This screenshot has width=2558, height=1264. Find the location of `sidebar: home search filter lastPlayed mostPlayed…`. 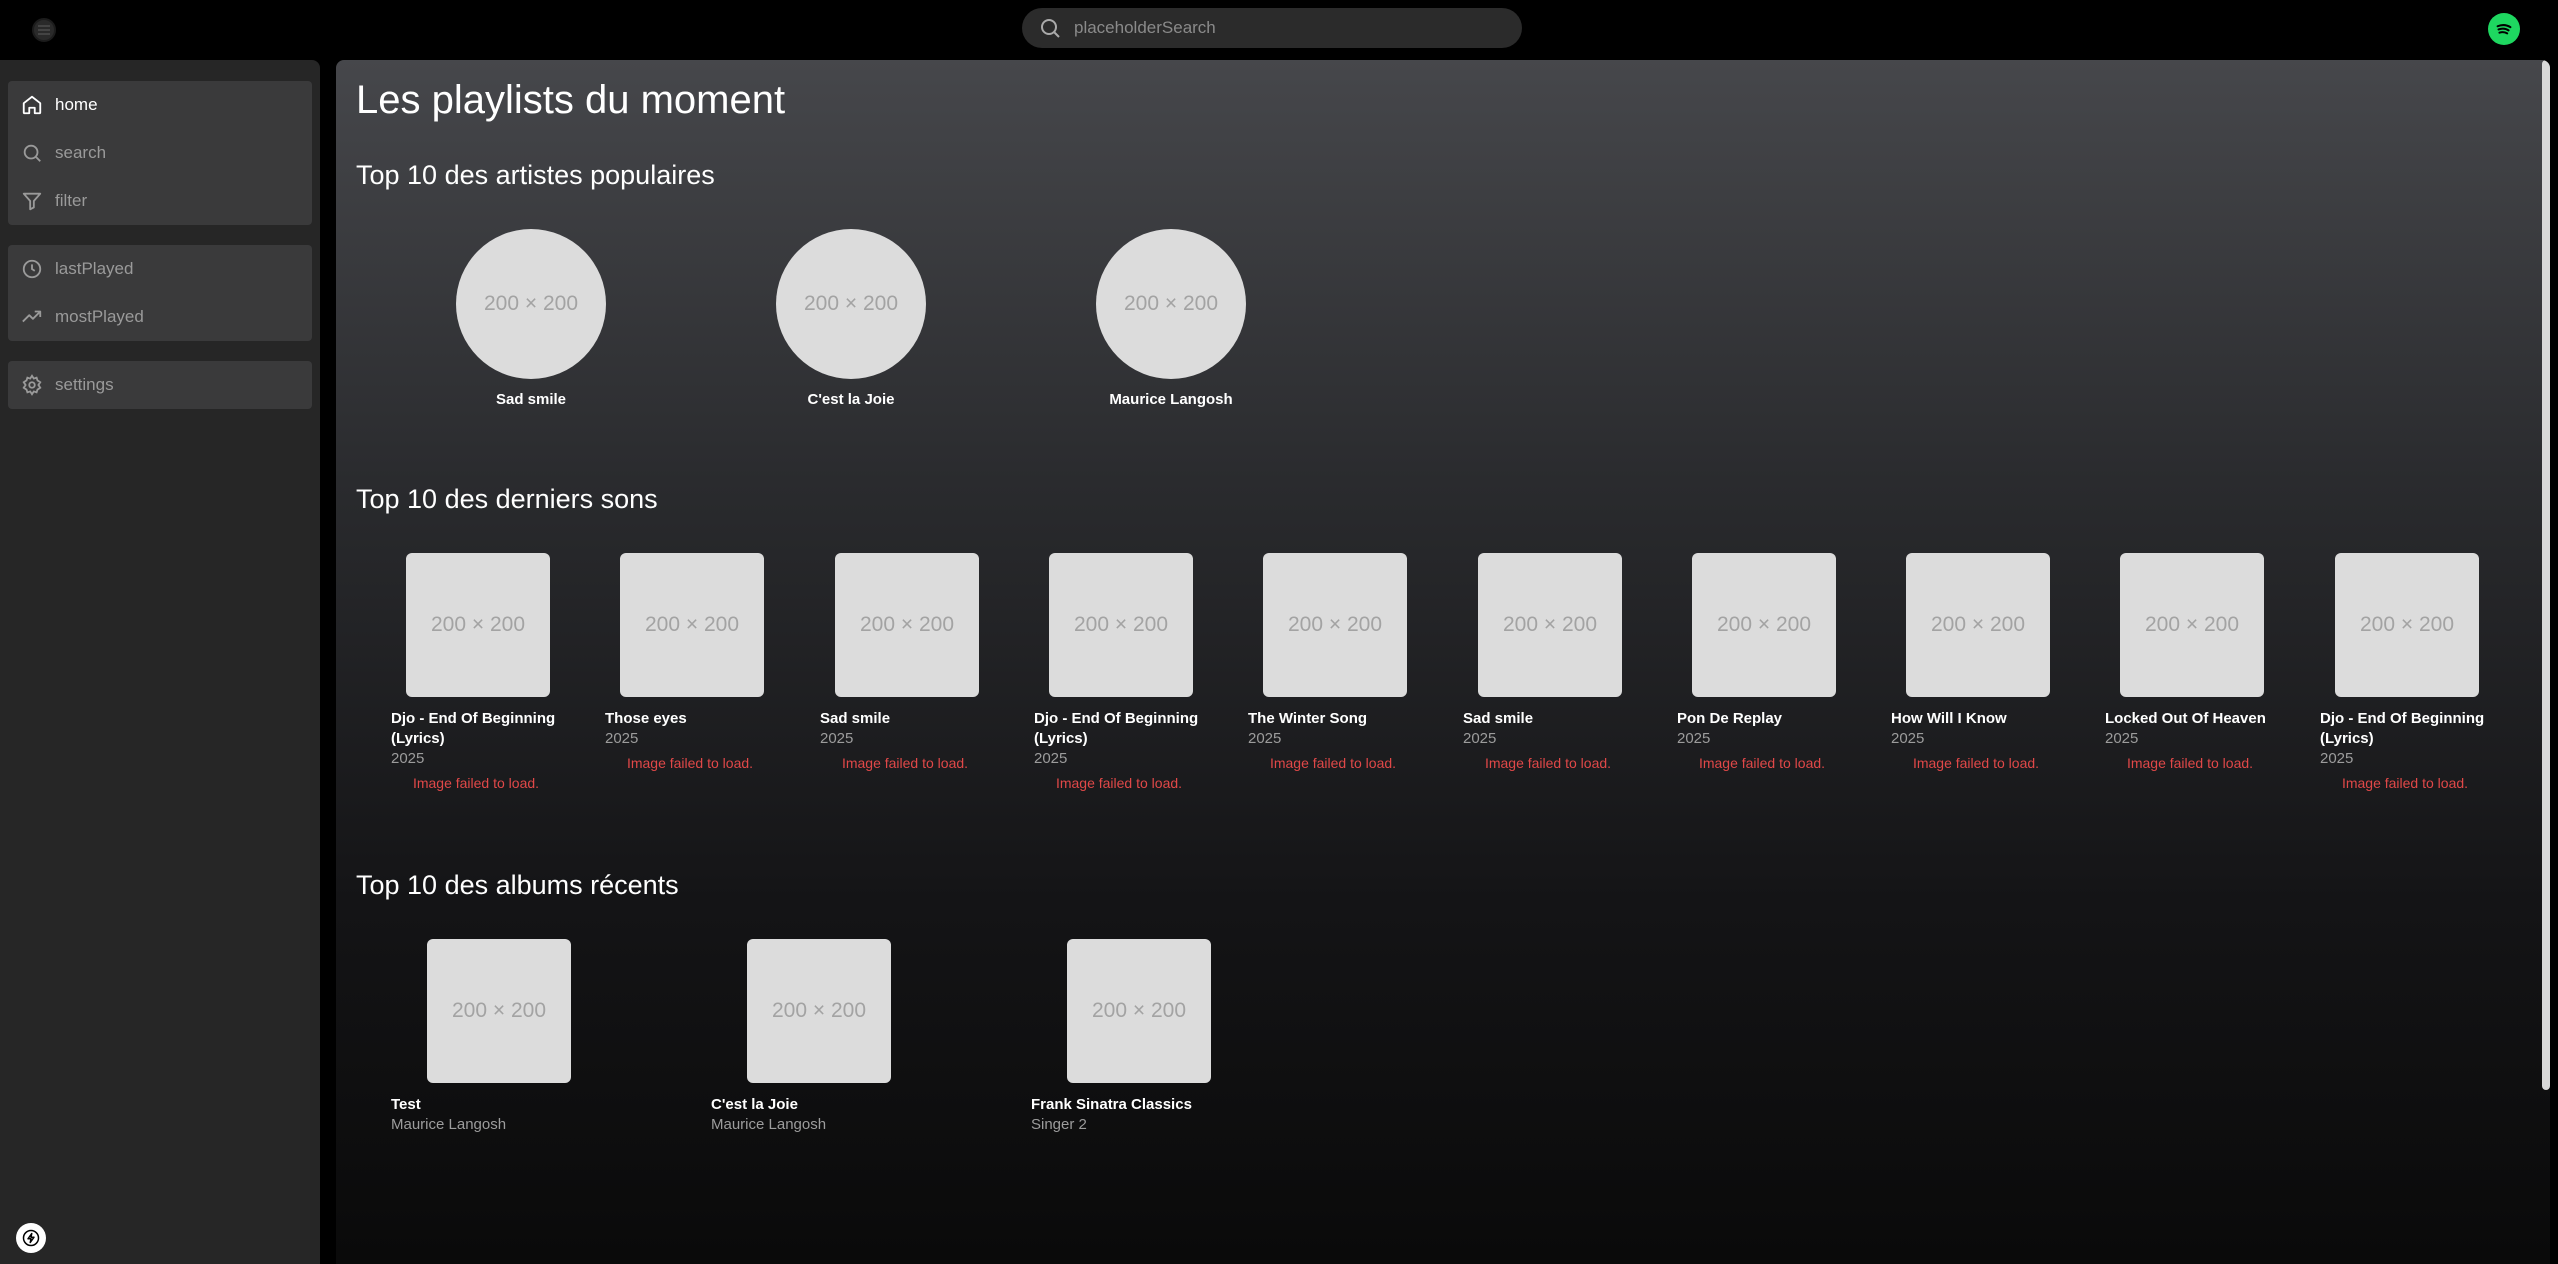

sidebar: home search filter lastPlayed mostPlayed… is located at coordinates (160, 662).